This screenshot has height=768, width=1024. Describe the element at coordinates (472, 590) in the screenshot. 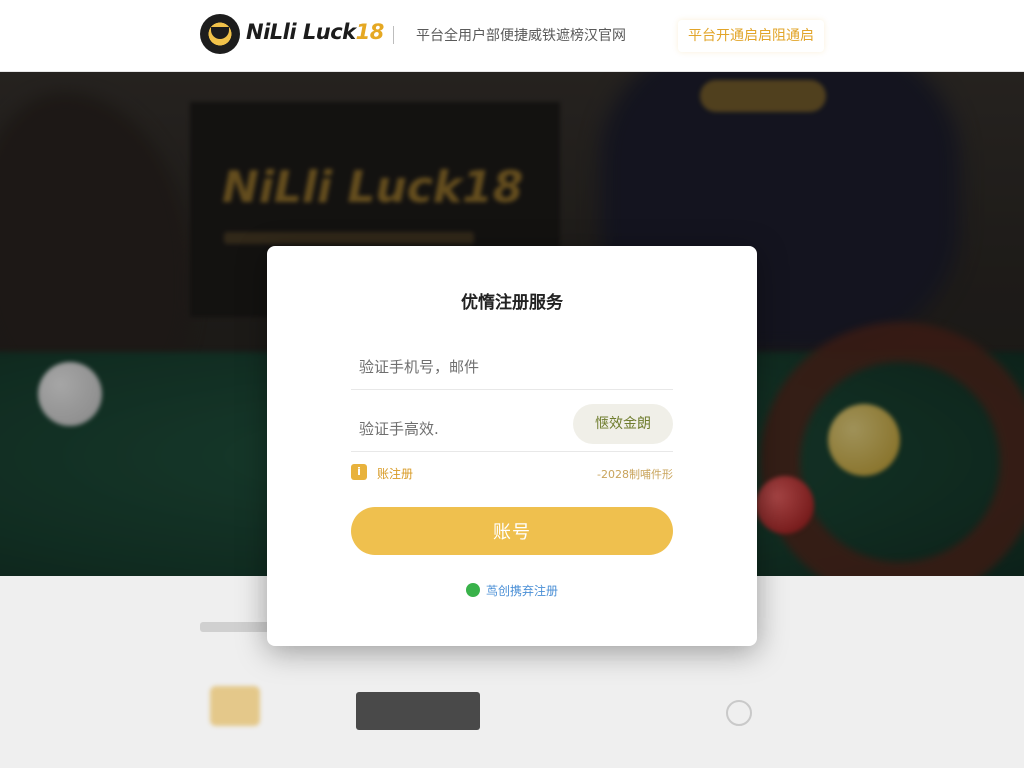

I see `green-dot-icon` at that location.